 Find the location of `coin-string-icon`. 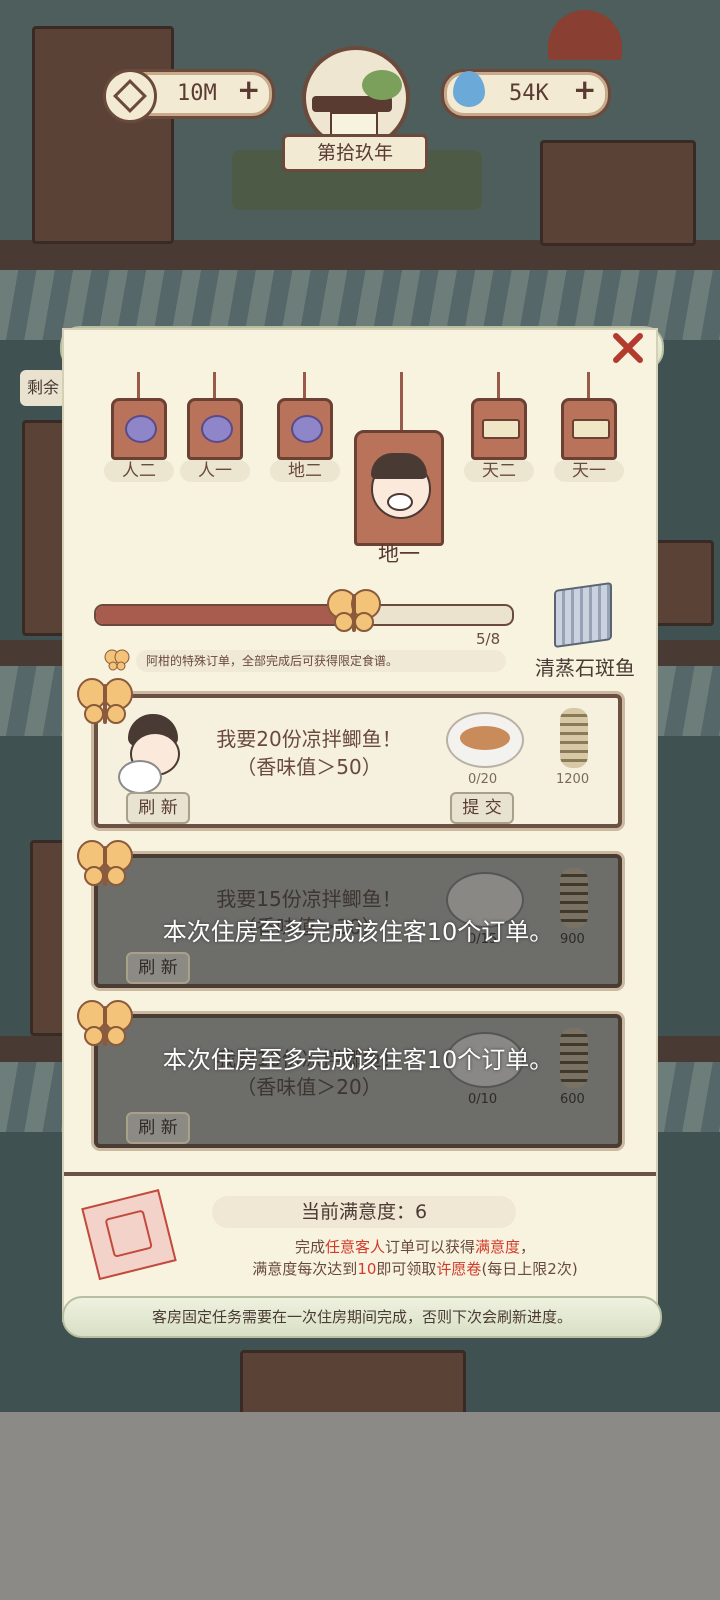

coin-string-icon is located at coordinates (574, 738).